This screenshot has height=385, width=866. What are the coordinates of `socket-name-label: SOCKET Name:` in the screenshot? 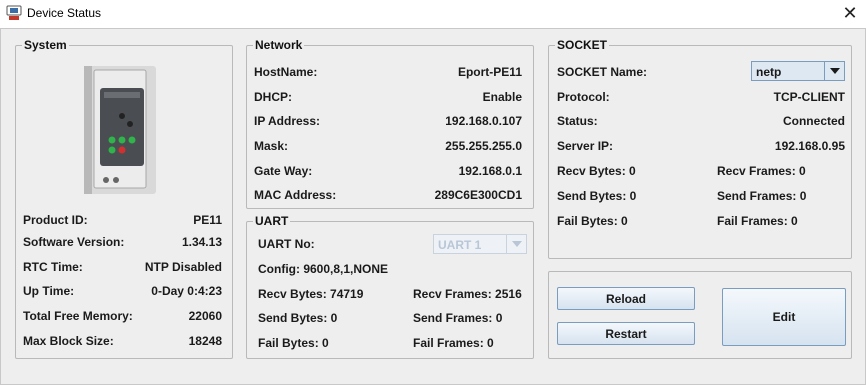 It's located at (602, 72).